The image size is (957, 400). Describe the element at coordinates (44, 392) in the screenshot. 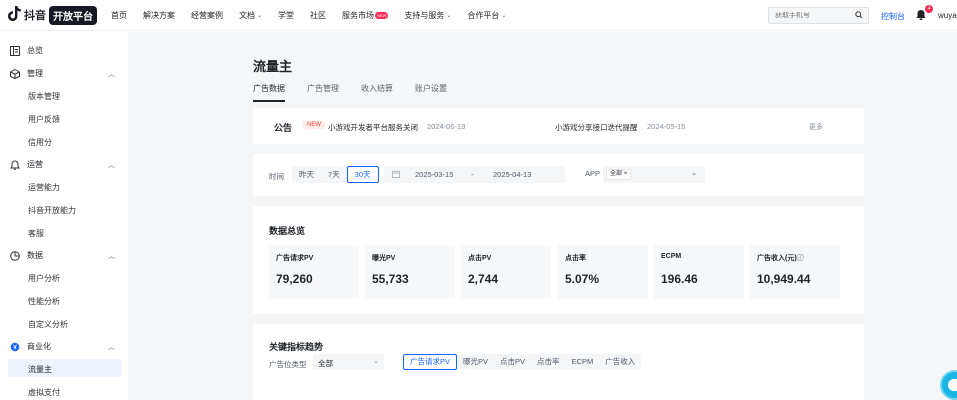

I see `sidebar-item-virtual-pay: 虚拟支付` at that location.